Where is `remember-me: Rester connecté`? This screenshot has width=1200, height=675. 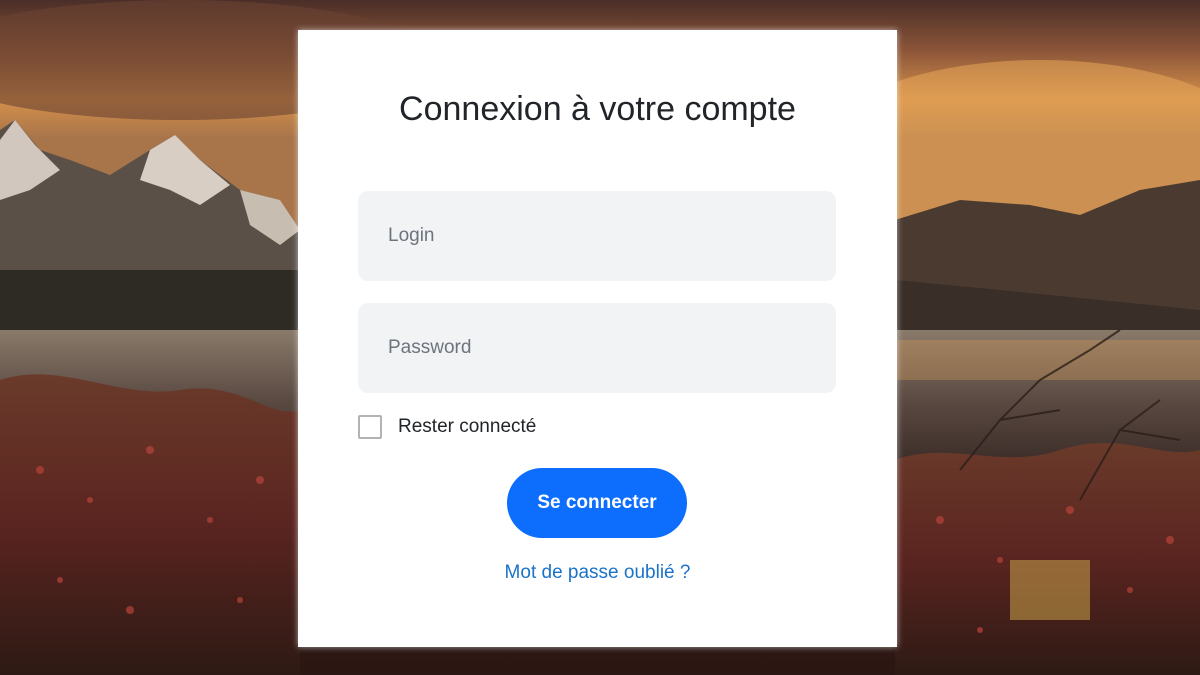
remember-me: Rester connecté is located at coordinates (447, 427).